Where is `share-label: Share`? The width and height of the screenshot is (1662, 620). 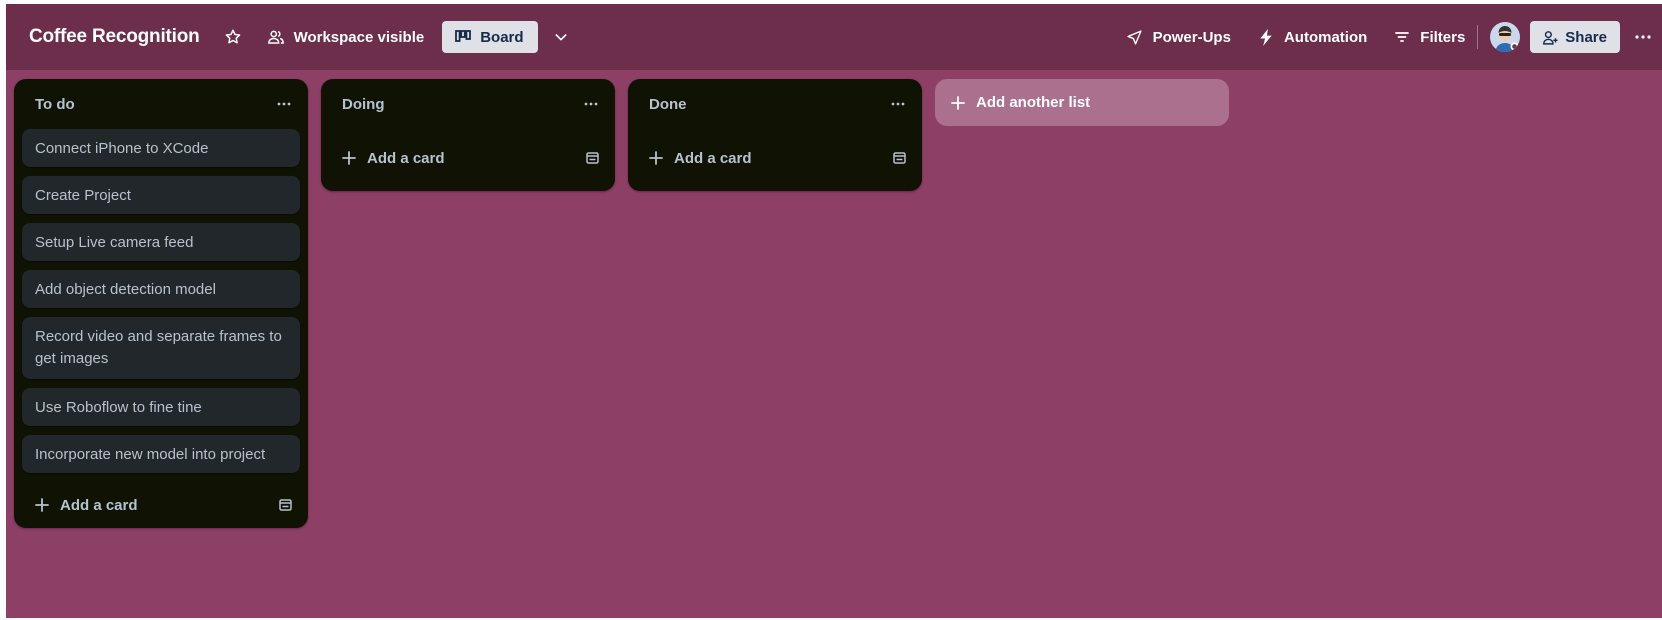 share-label: Share is located at coordinates (1586, 37).